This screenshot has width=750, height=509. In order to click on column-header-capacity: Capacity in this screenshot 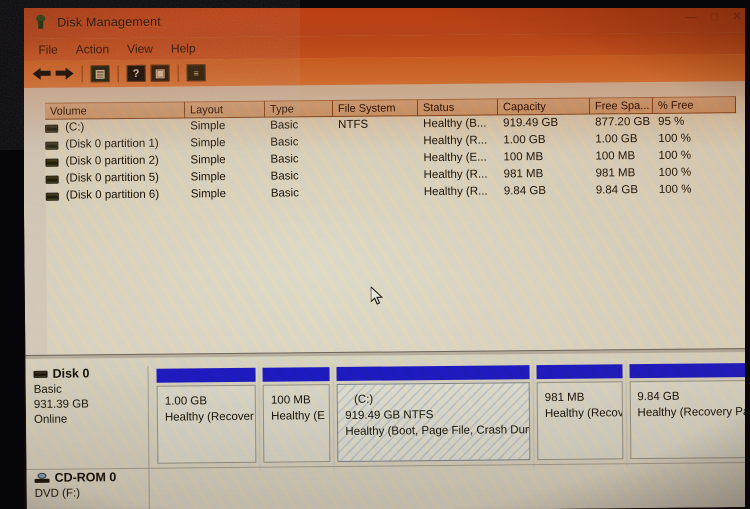, I will do `click(544, 106)`.